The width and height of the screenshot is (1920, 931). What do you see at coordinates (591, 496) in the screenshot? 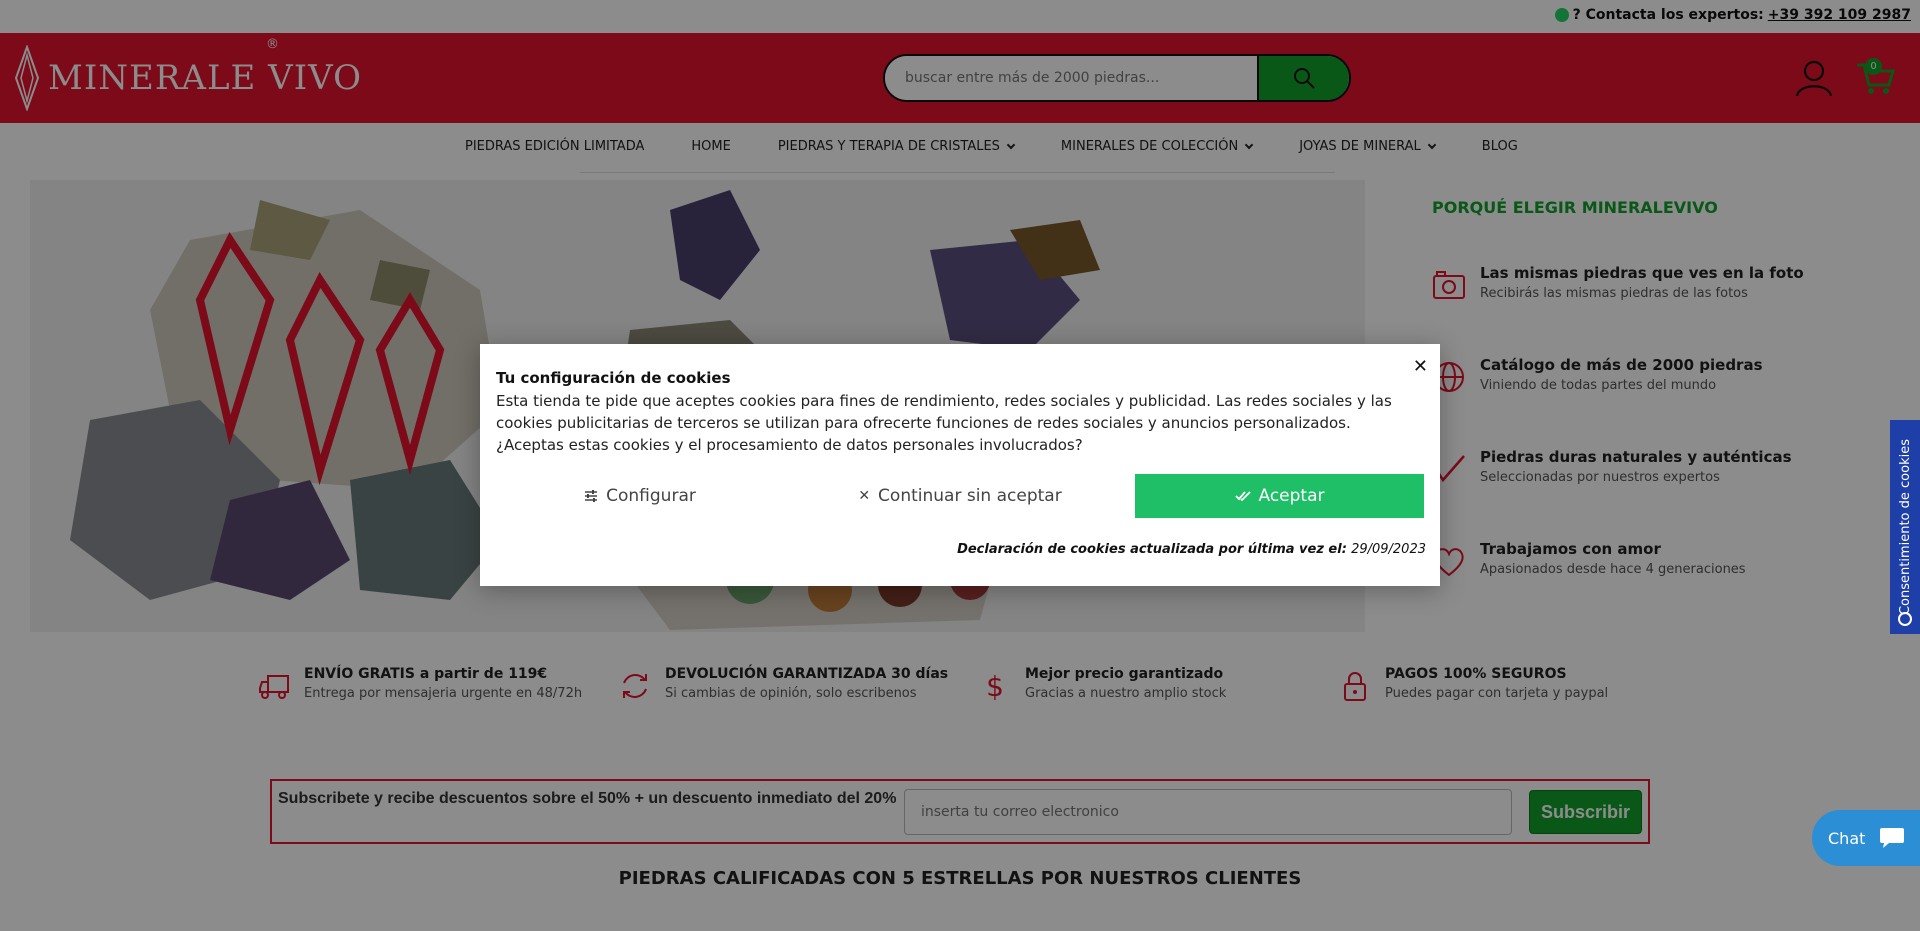
I see `sliders-icon` at bounding box center [591, 496].